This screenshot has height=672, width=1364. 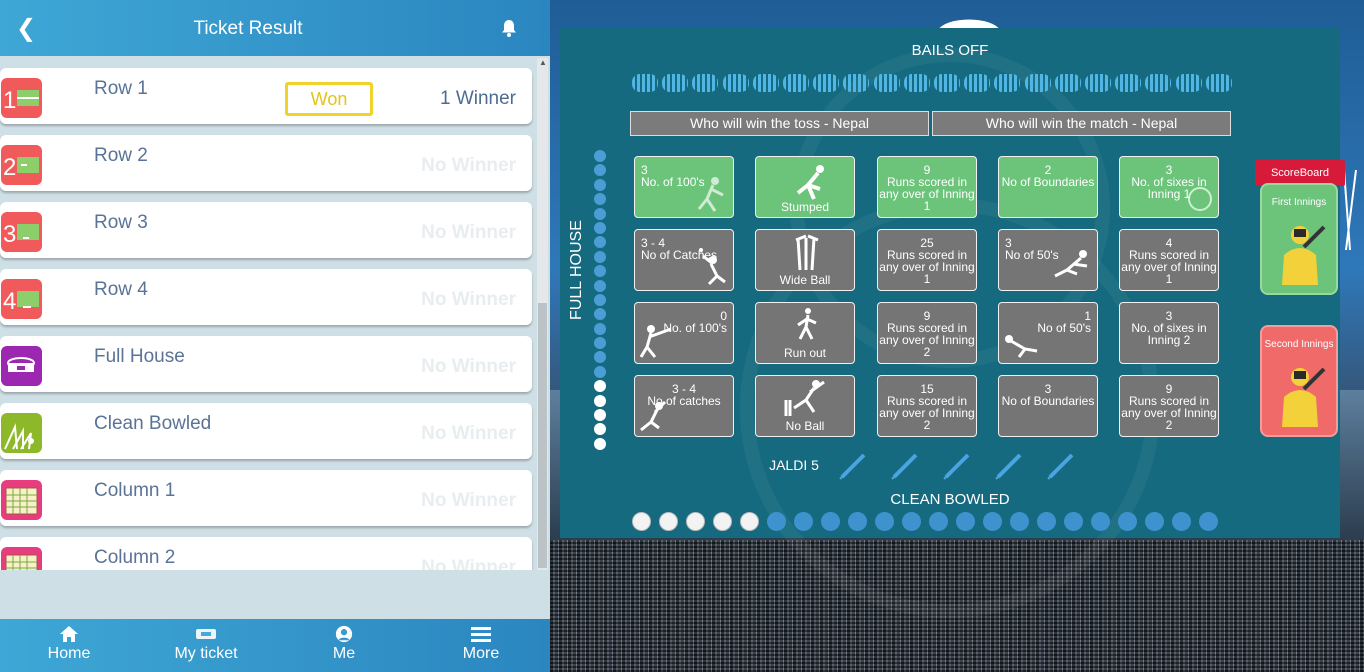 I want to click on cell-text: 9 Runs scored in any over of Inning 2, so click(x=927, y=334).